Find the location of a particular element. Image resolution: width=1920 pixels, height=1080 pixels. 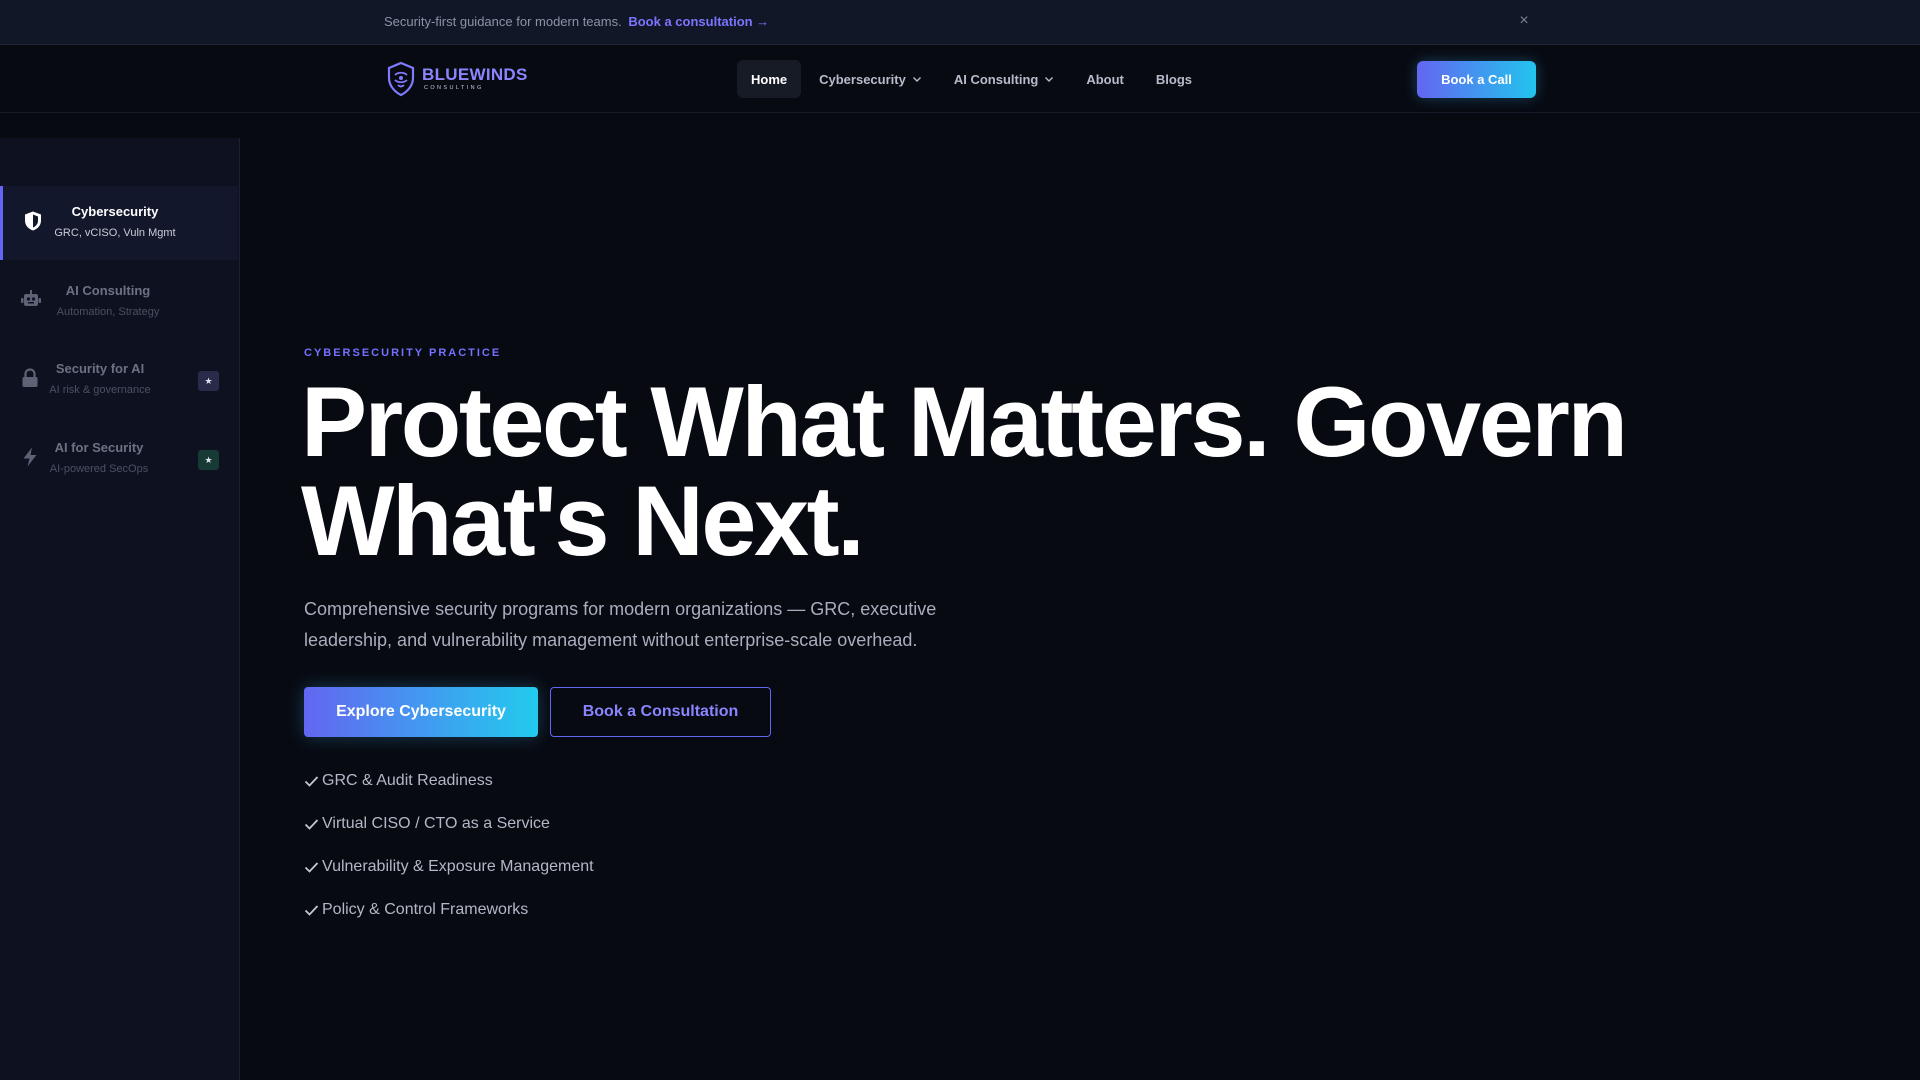

sidebar-item-subtitle: AI-powered SecOps is located at coordinates (99, 469).